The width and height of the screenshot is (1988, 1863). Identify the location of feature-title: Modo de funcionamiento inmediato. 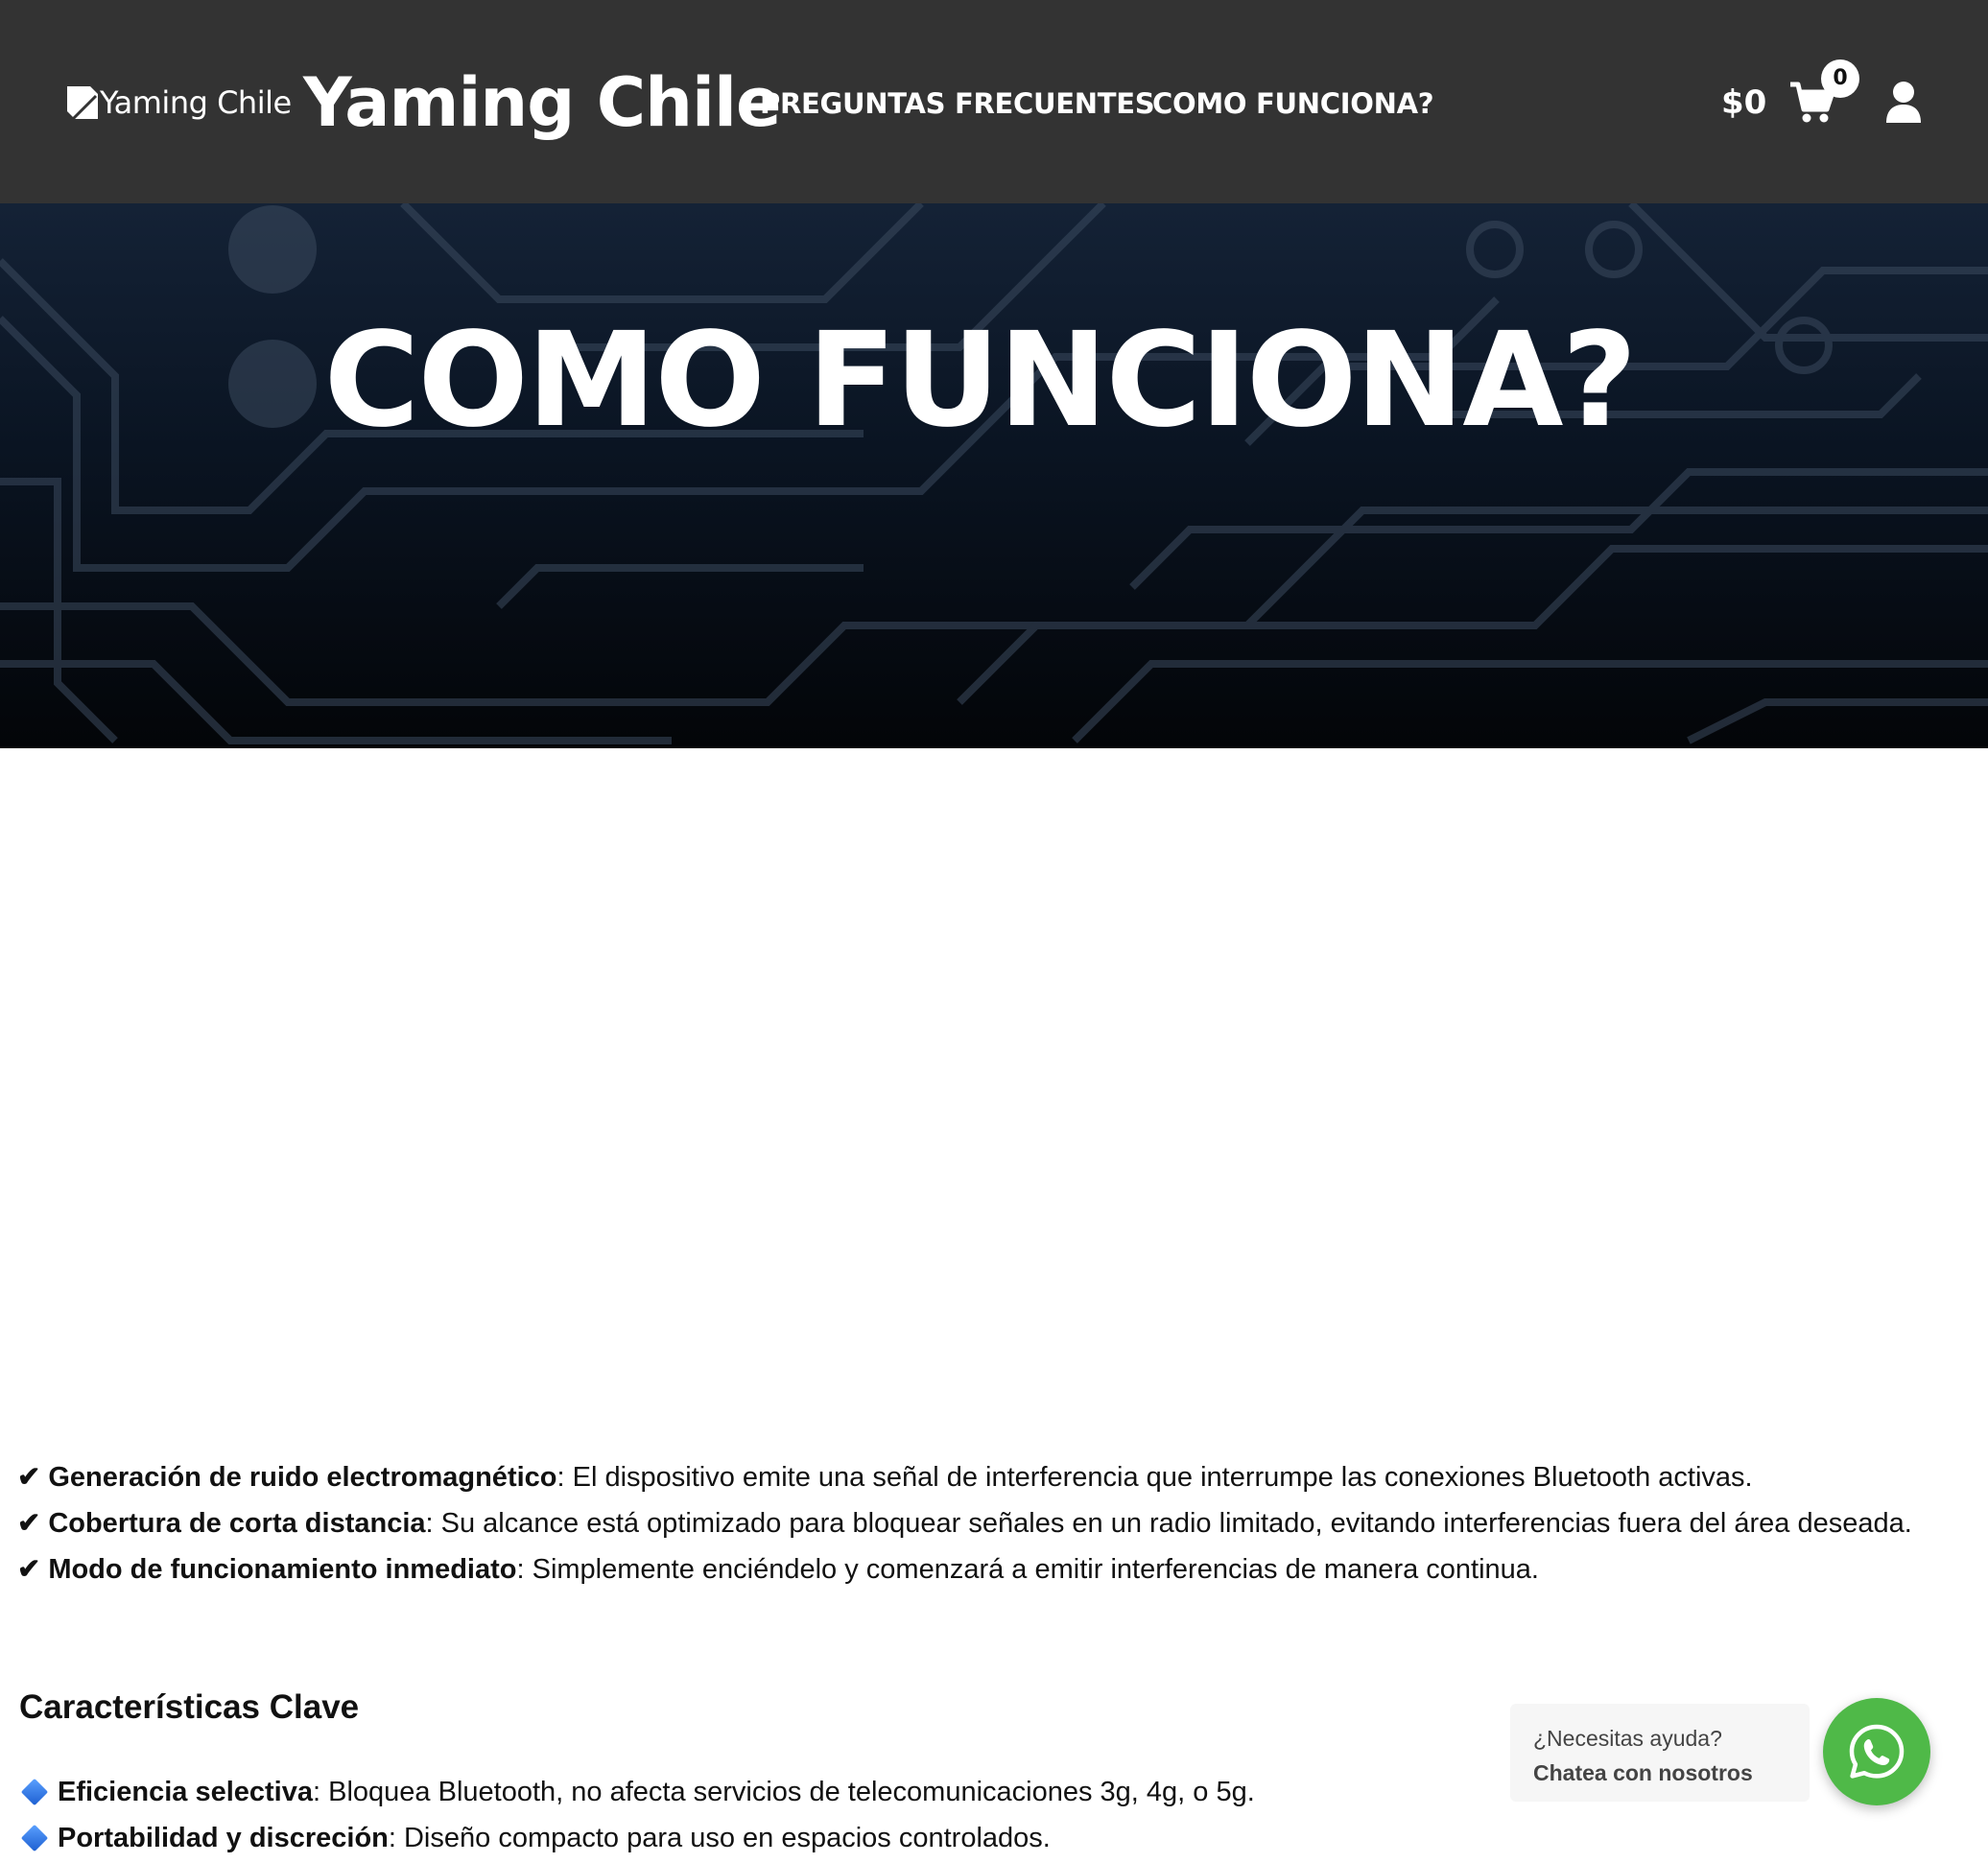
(282, 1569).